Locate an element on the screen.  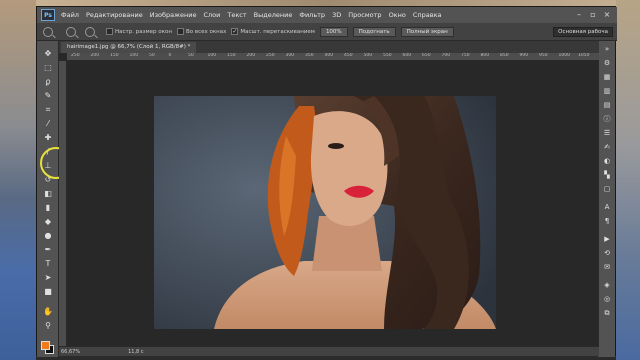
ruler-tick-label: 750 is located at coordinates (465, 55).